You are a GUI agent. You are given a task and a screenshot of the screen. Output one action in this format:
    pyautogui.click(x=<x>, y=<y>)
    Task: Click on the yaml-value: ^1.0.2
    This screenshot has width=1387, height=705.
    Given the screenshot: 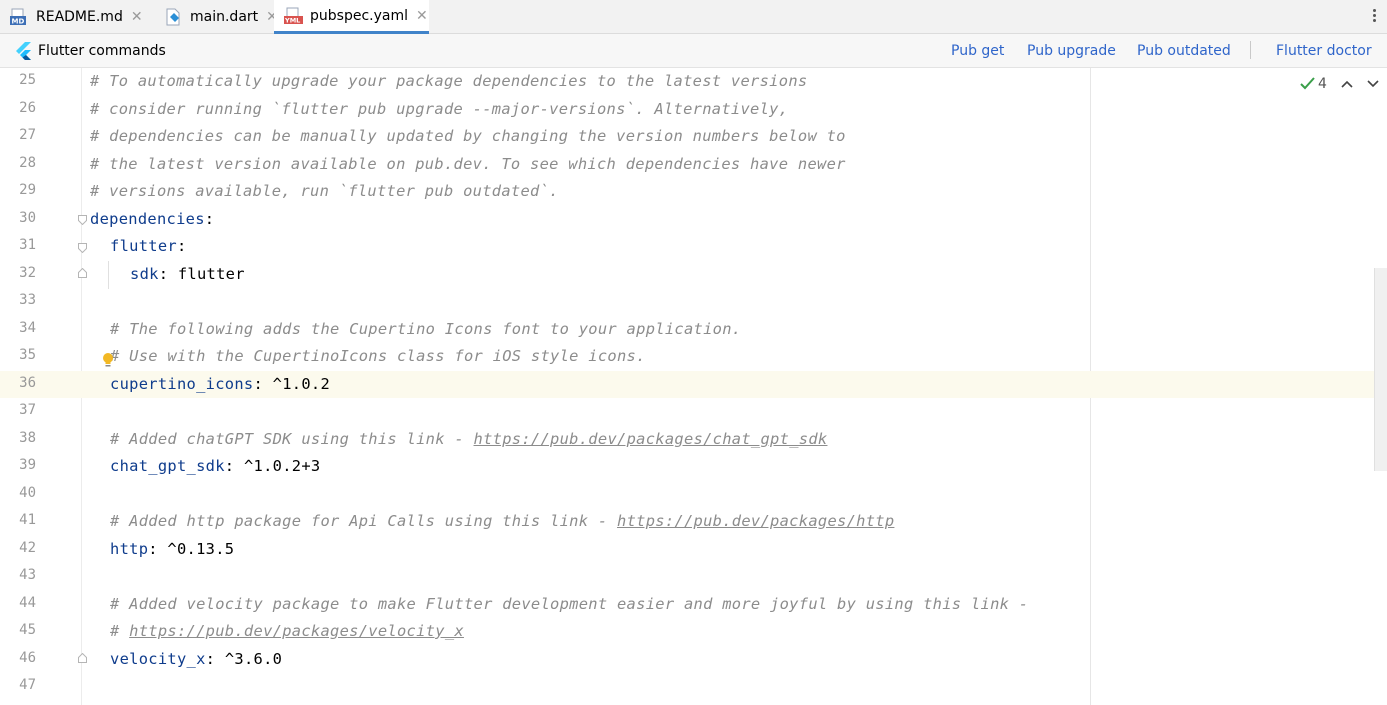 What is the action you would take?
    pyautogui.click(x=297, y=383)
    